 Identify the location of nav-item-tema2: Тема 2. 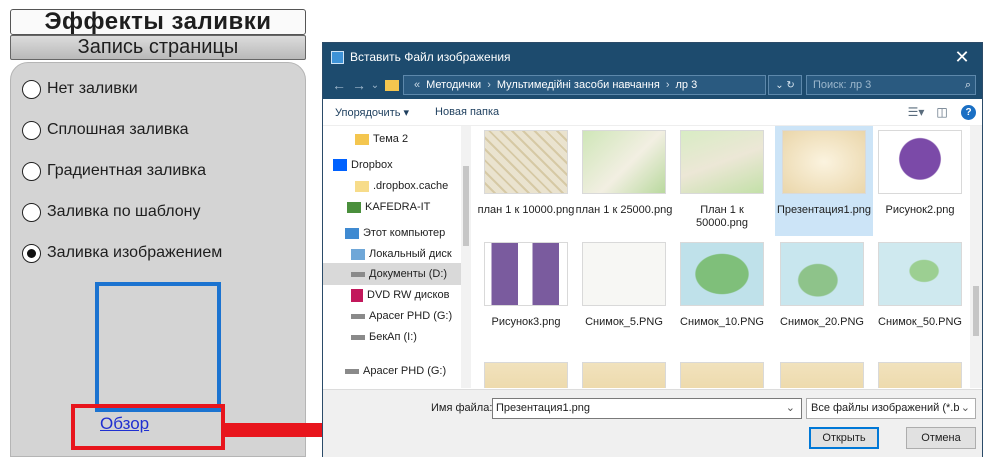
(393, 139).